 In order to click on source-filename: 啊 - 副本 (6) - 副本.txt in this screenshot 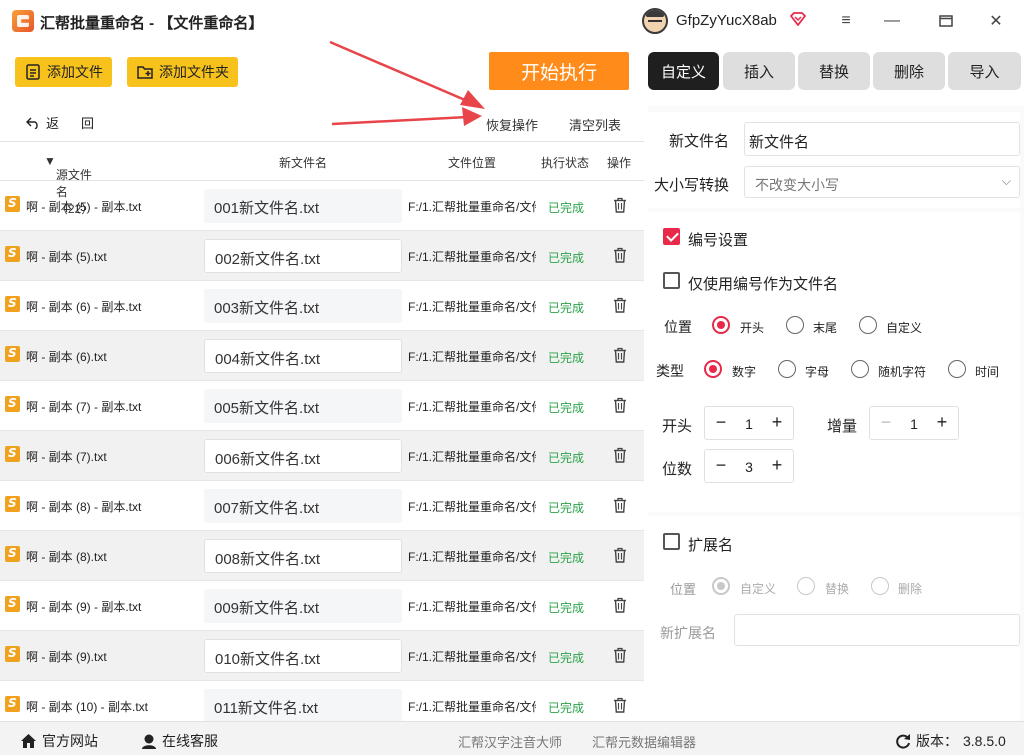, I will do `click(84, 307)`.